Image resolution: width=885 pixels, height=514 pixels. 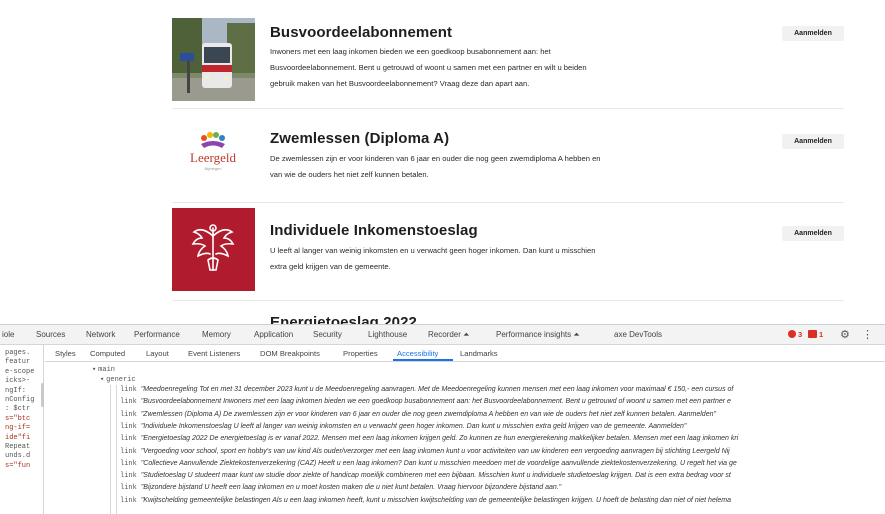 What do you see at coordinates (24, 428) in the screenshot?
I see `dom-snippet: ng-if=` at bounding box center [24, 428].